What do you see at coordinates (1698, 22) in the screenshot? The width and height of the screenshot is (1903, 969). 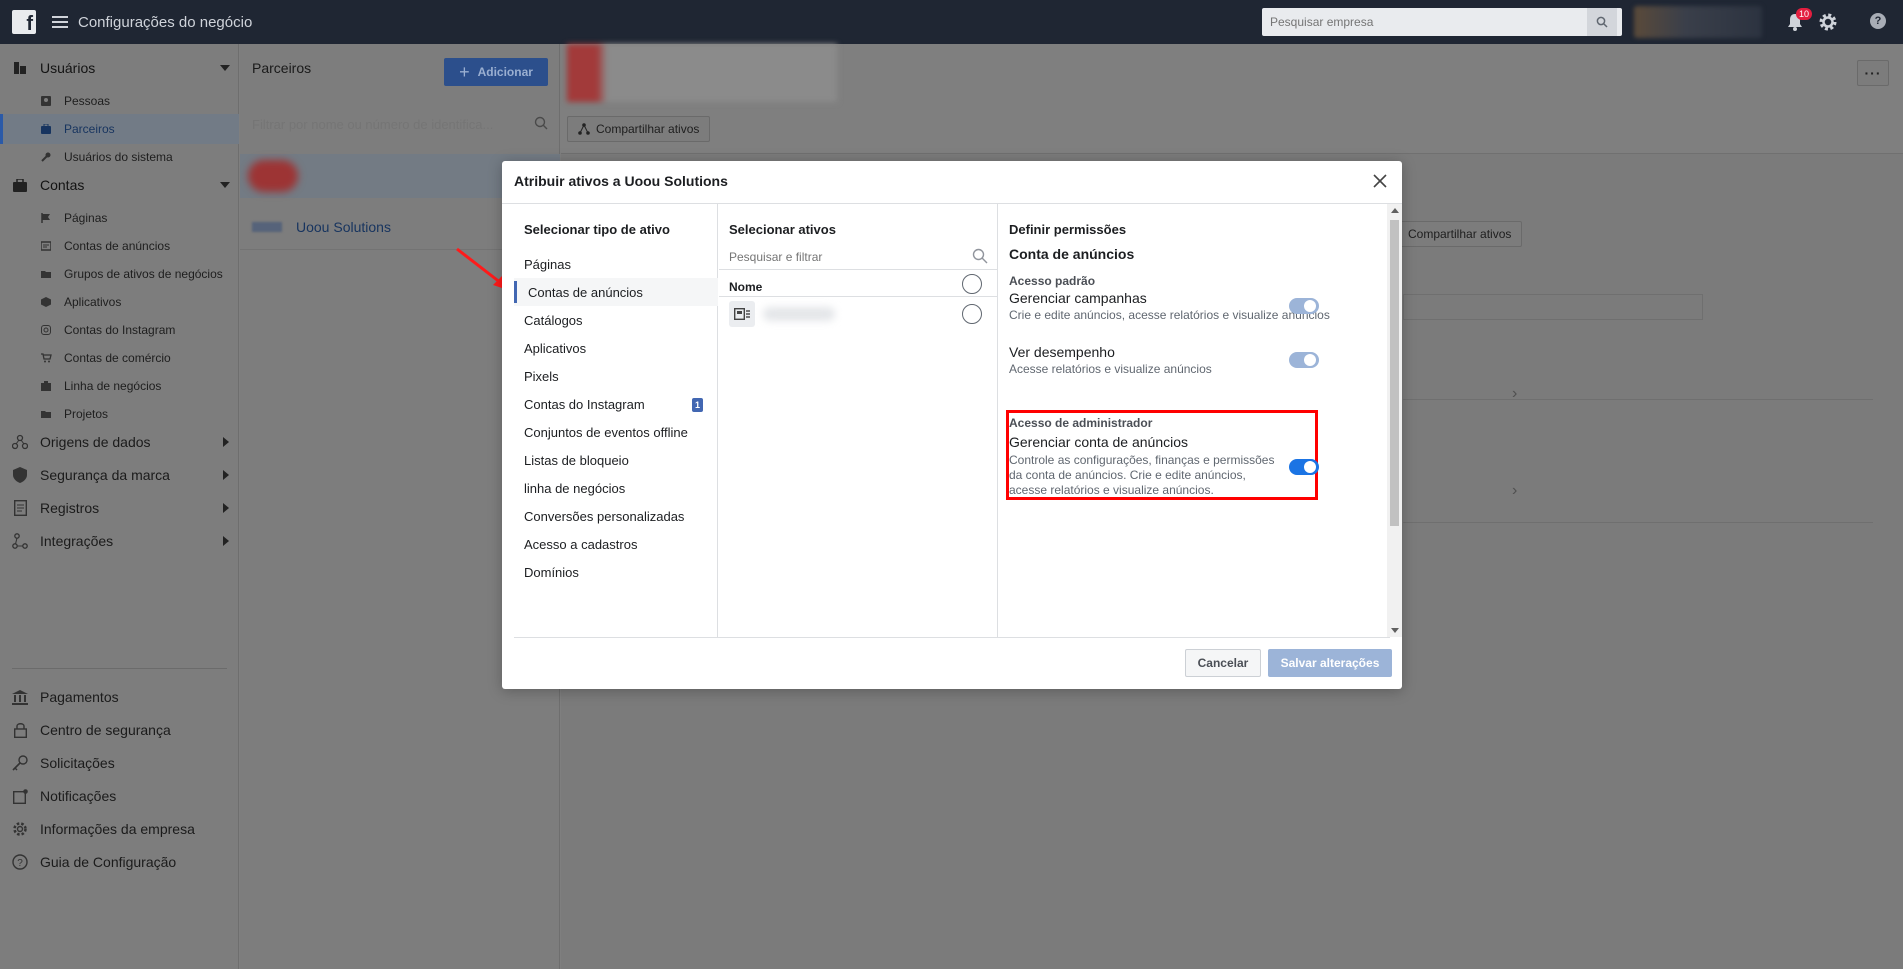 I see `account-switcher` at bounding box center [1698, 22].